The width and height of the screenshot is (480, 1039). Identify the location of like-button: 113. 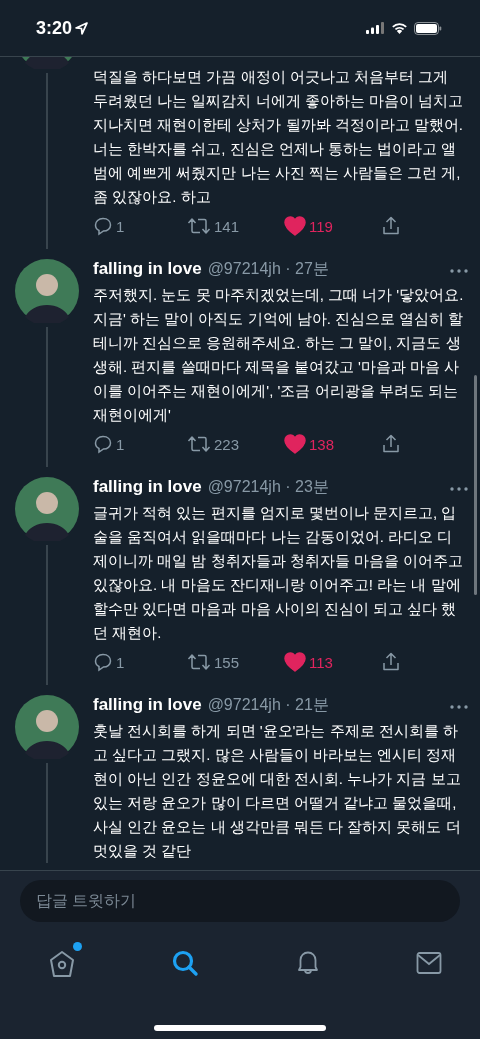
(308, 662).